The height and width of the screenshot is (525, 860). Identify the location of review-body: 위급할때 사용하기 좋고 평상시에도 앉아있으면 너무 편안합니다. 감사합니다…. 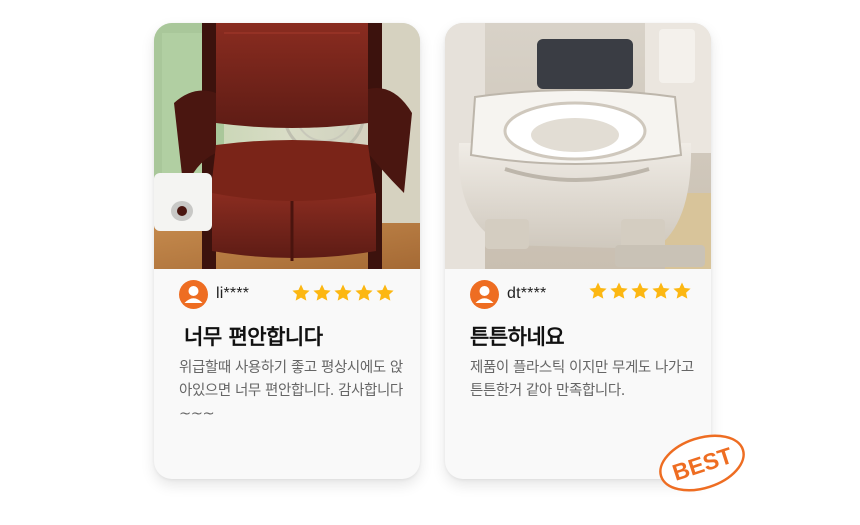
(291, 391).